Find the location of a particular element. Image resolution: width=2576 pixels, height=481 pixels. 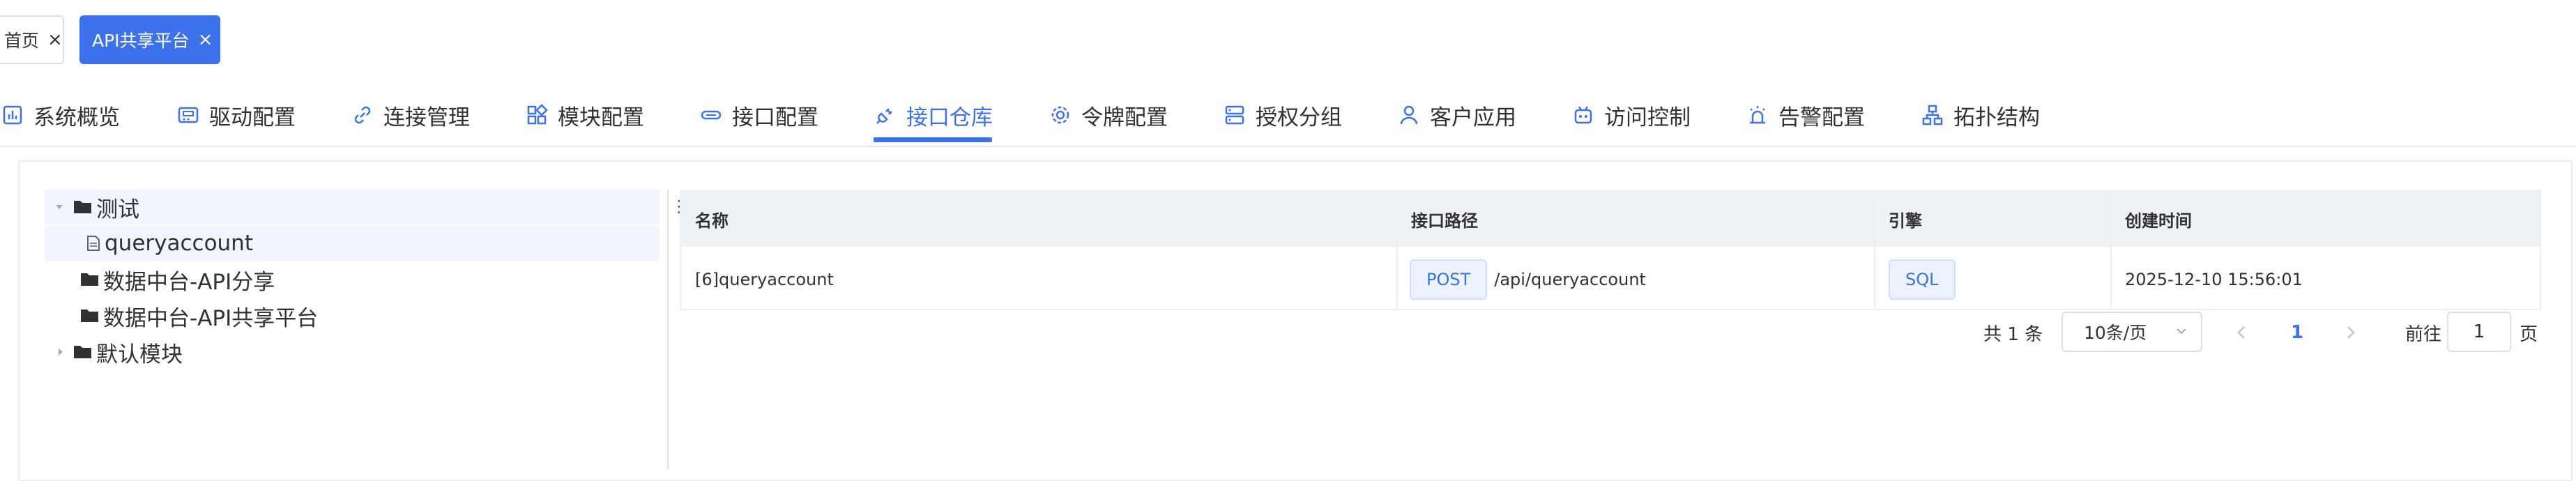

page-size-value: 10条/页 is located at coordinates (2115, 333).